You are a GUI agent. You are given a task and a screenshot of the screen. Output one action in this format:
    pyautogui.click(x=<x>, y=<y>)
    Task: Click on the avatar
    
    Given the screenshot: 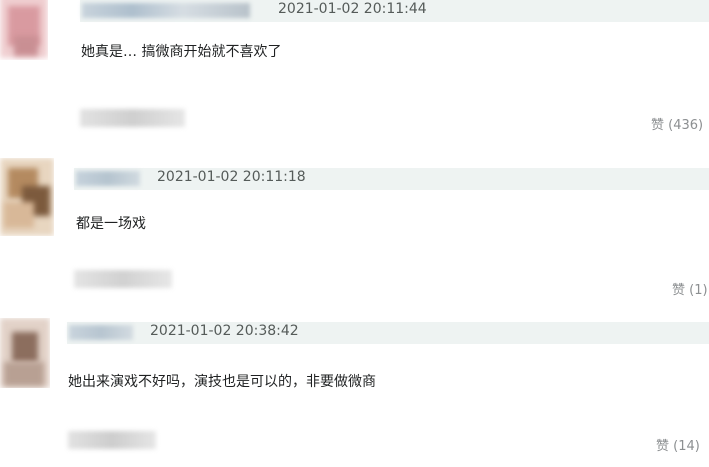 What is the action you would take?
    pyautogui.click(x=25, y=353)
    